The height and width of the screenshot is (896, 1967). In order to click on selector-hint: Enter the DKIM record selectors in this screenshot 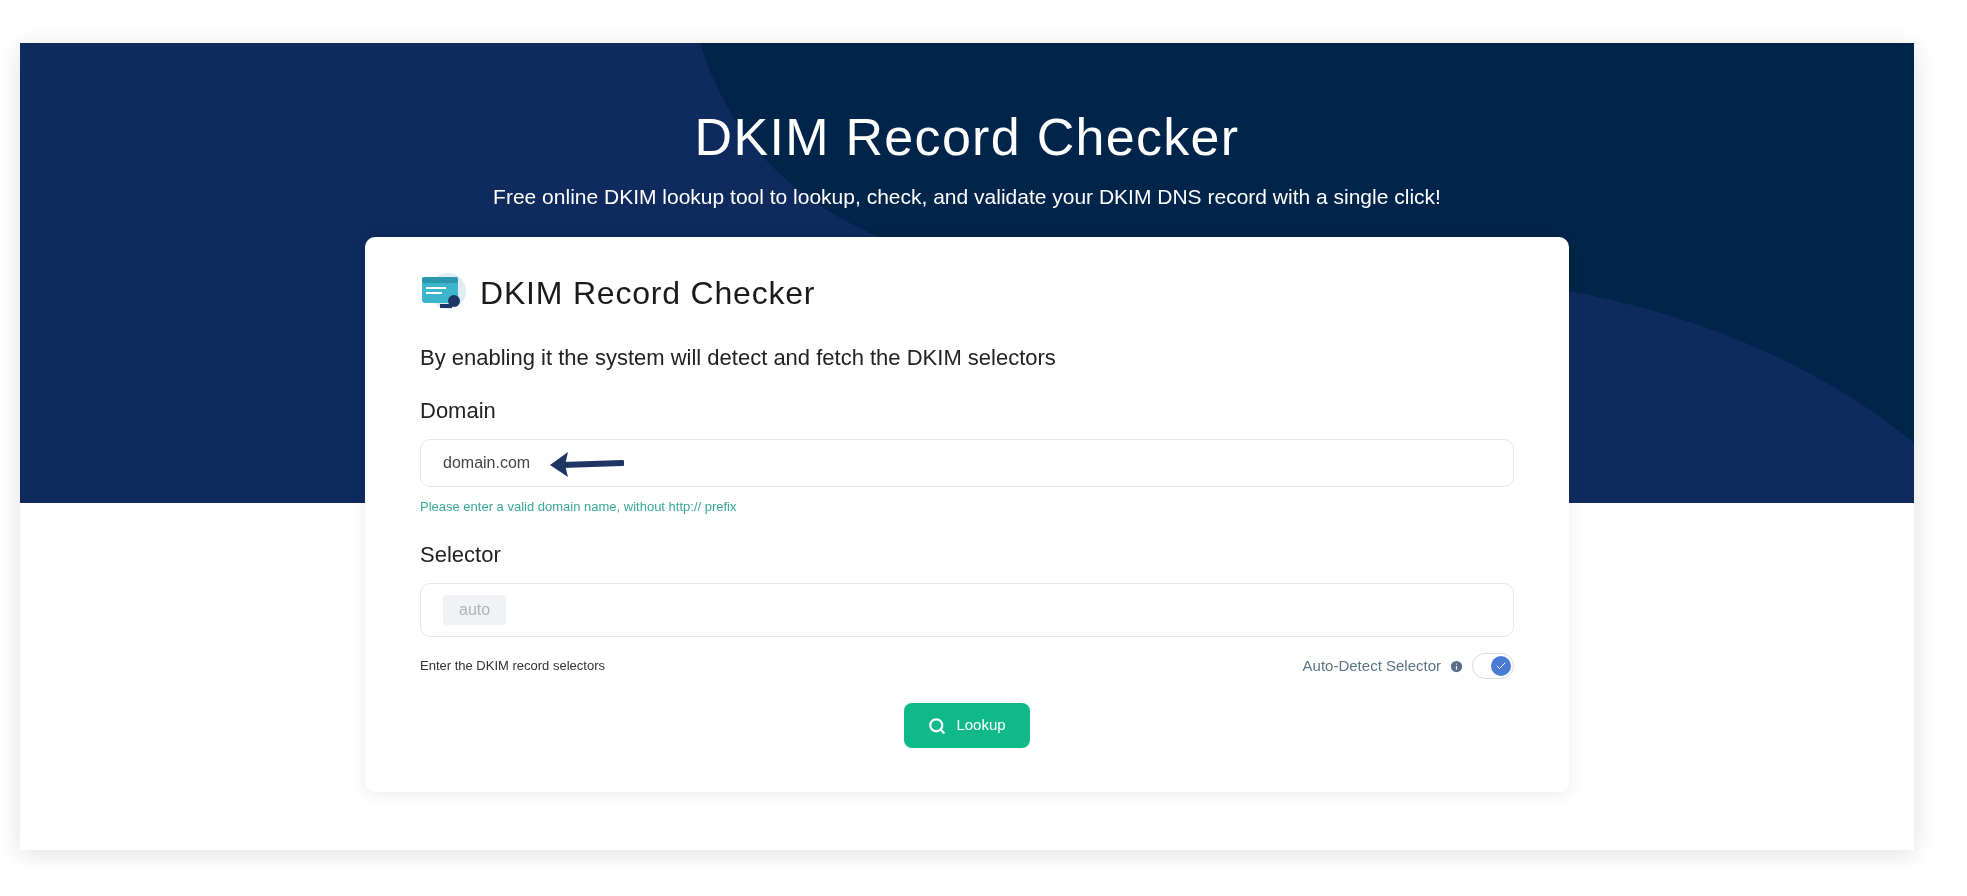, I will do `click(512, 666)`.